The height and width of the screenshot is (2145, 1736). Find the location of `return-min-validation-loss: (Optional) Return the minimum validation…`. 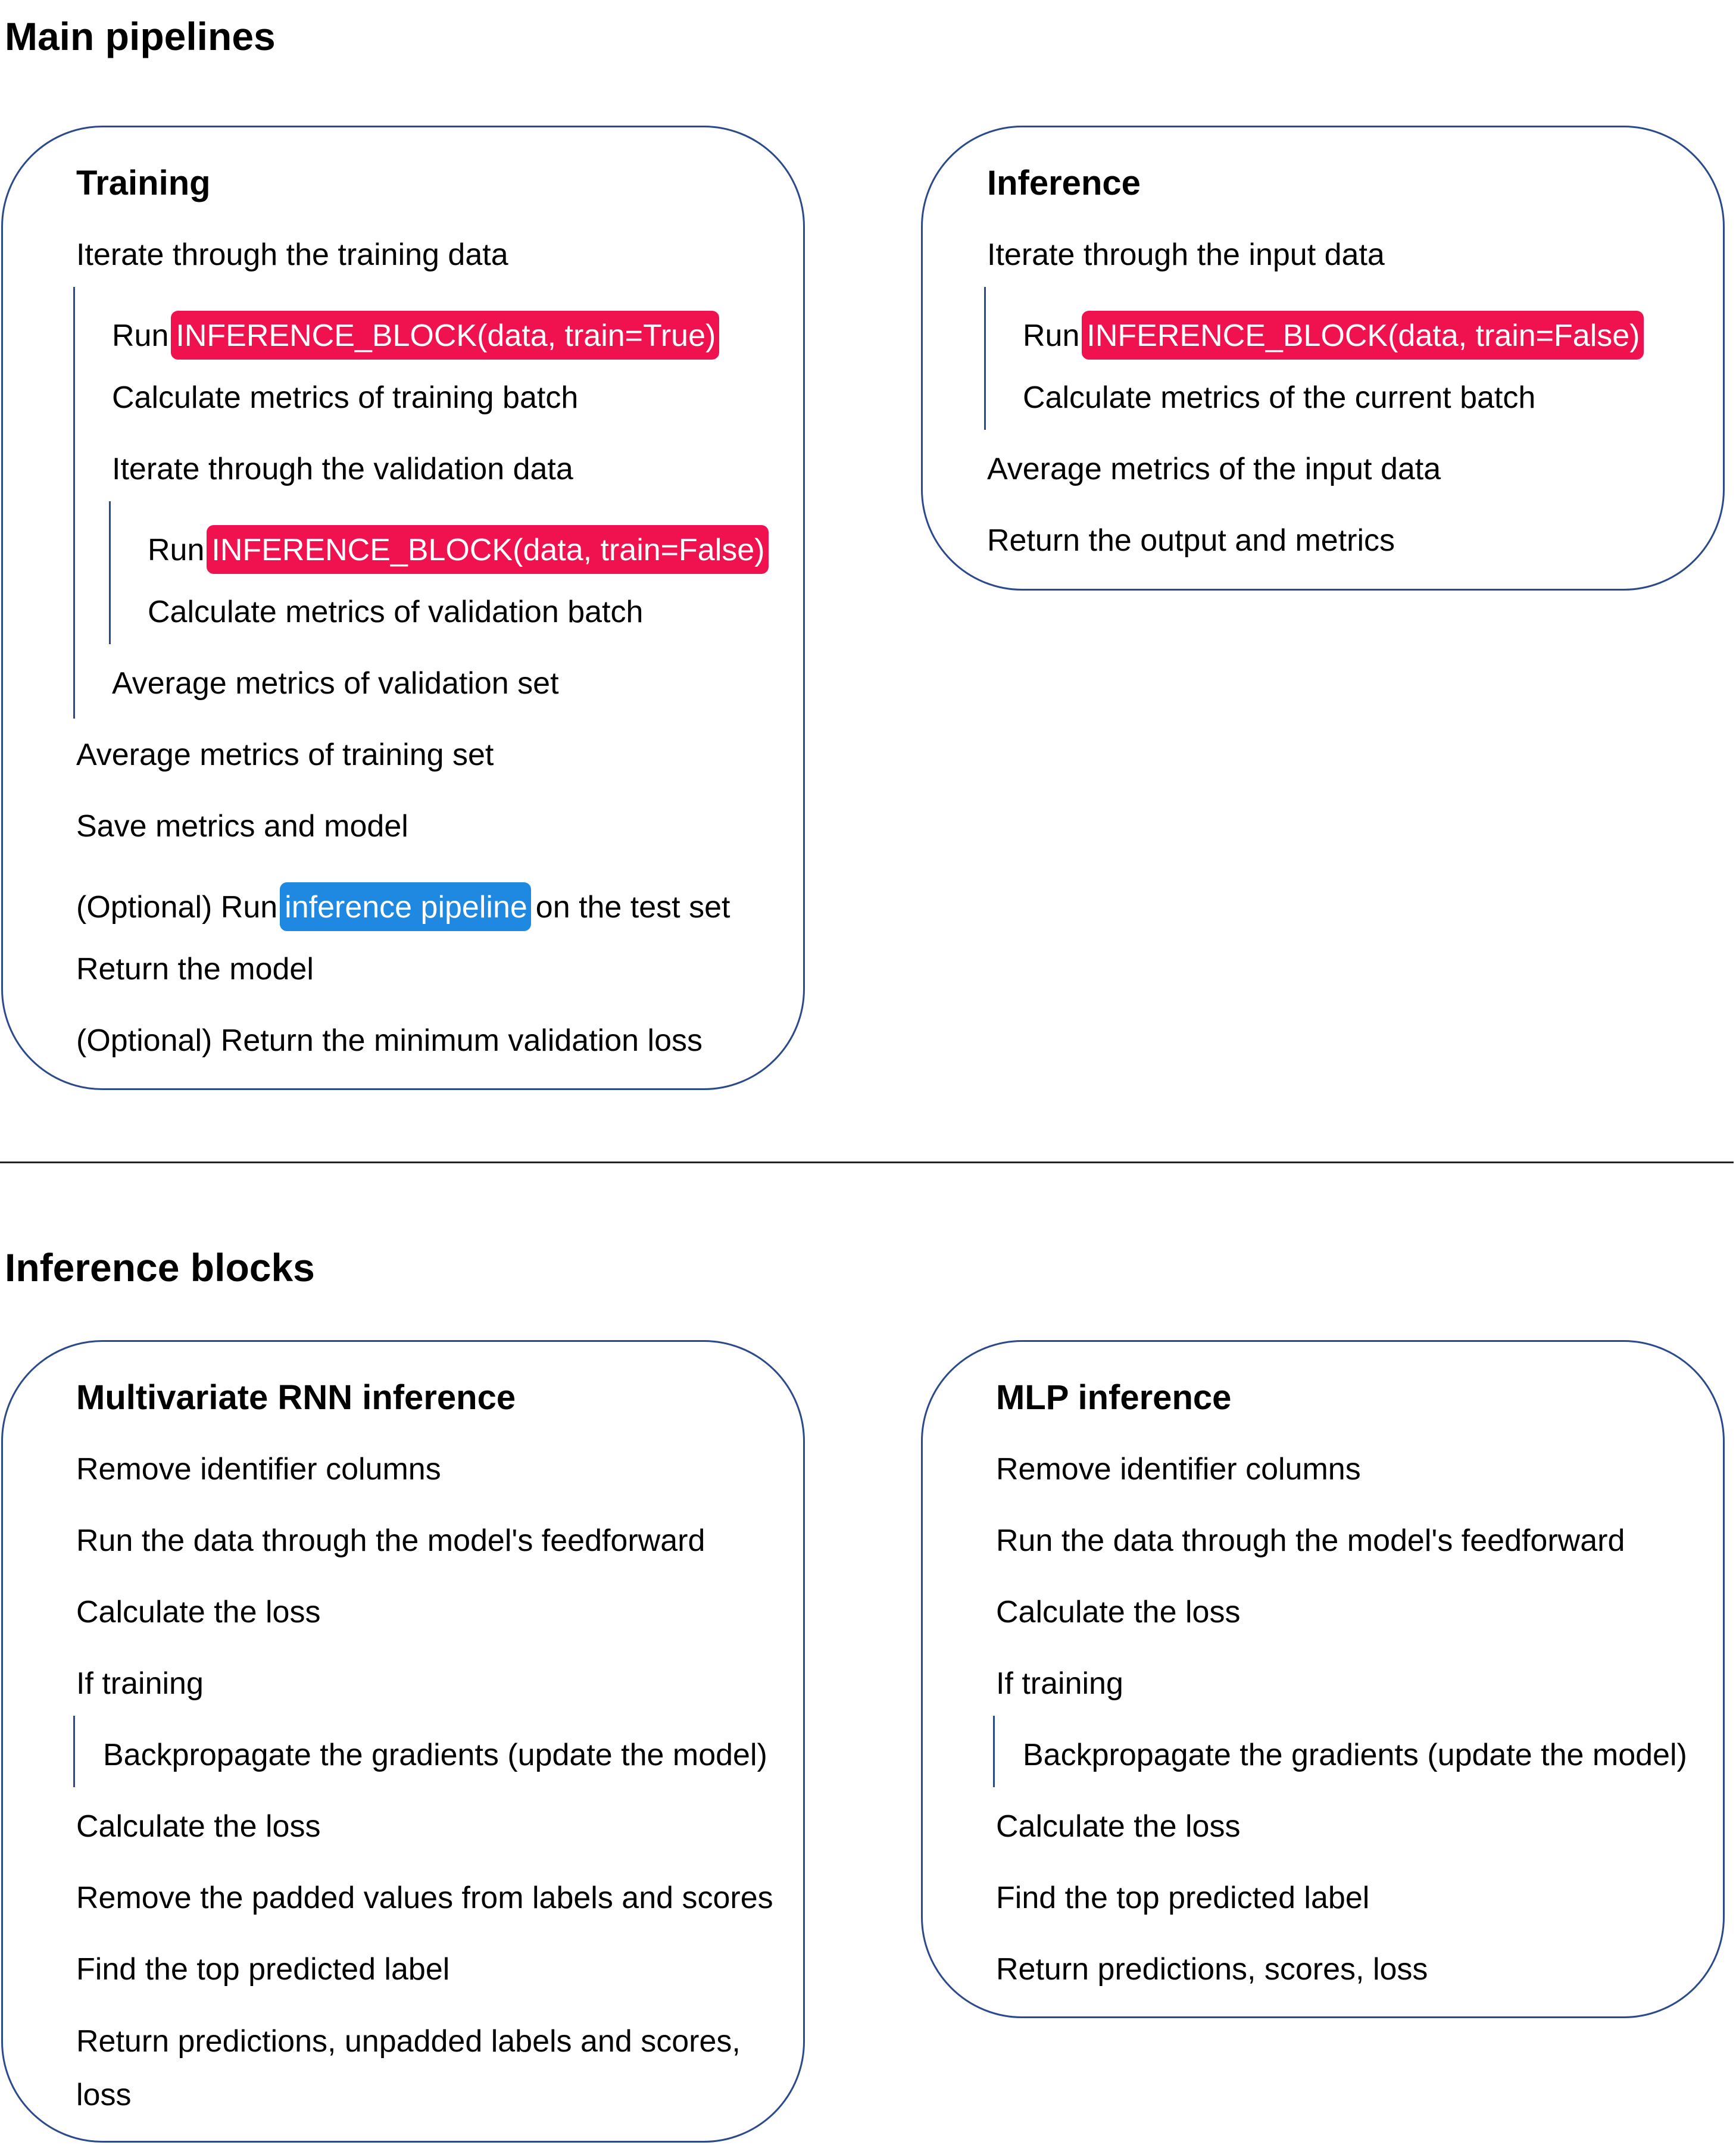

return-min-validation-loss: (Optional) Return the minimum validation… is located at coordinates (389, 1041).